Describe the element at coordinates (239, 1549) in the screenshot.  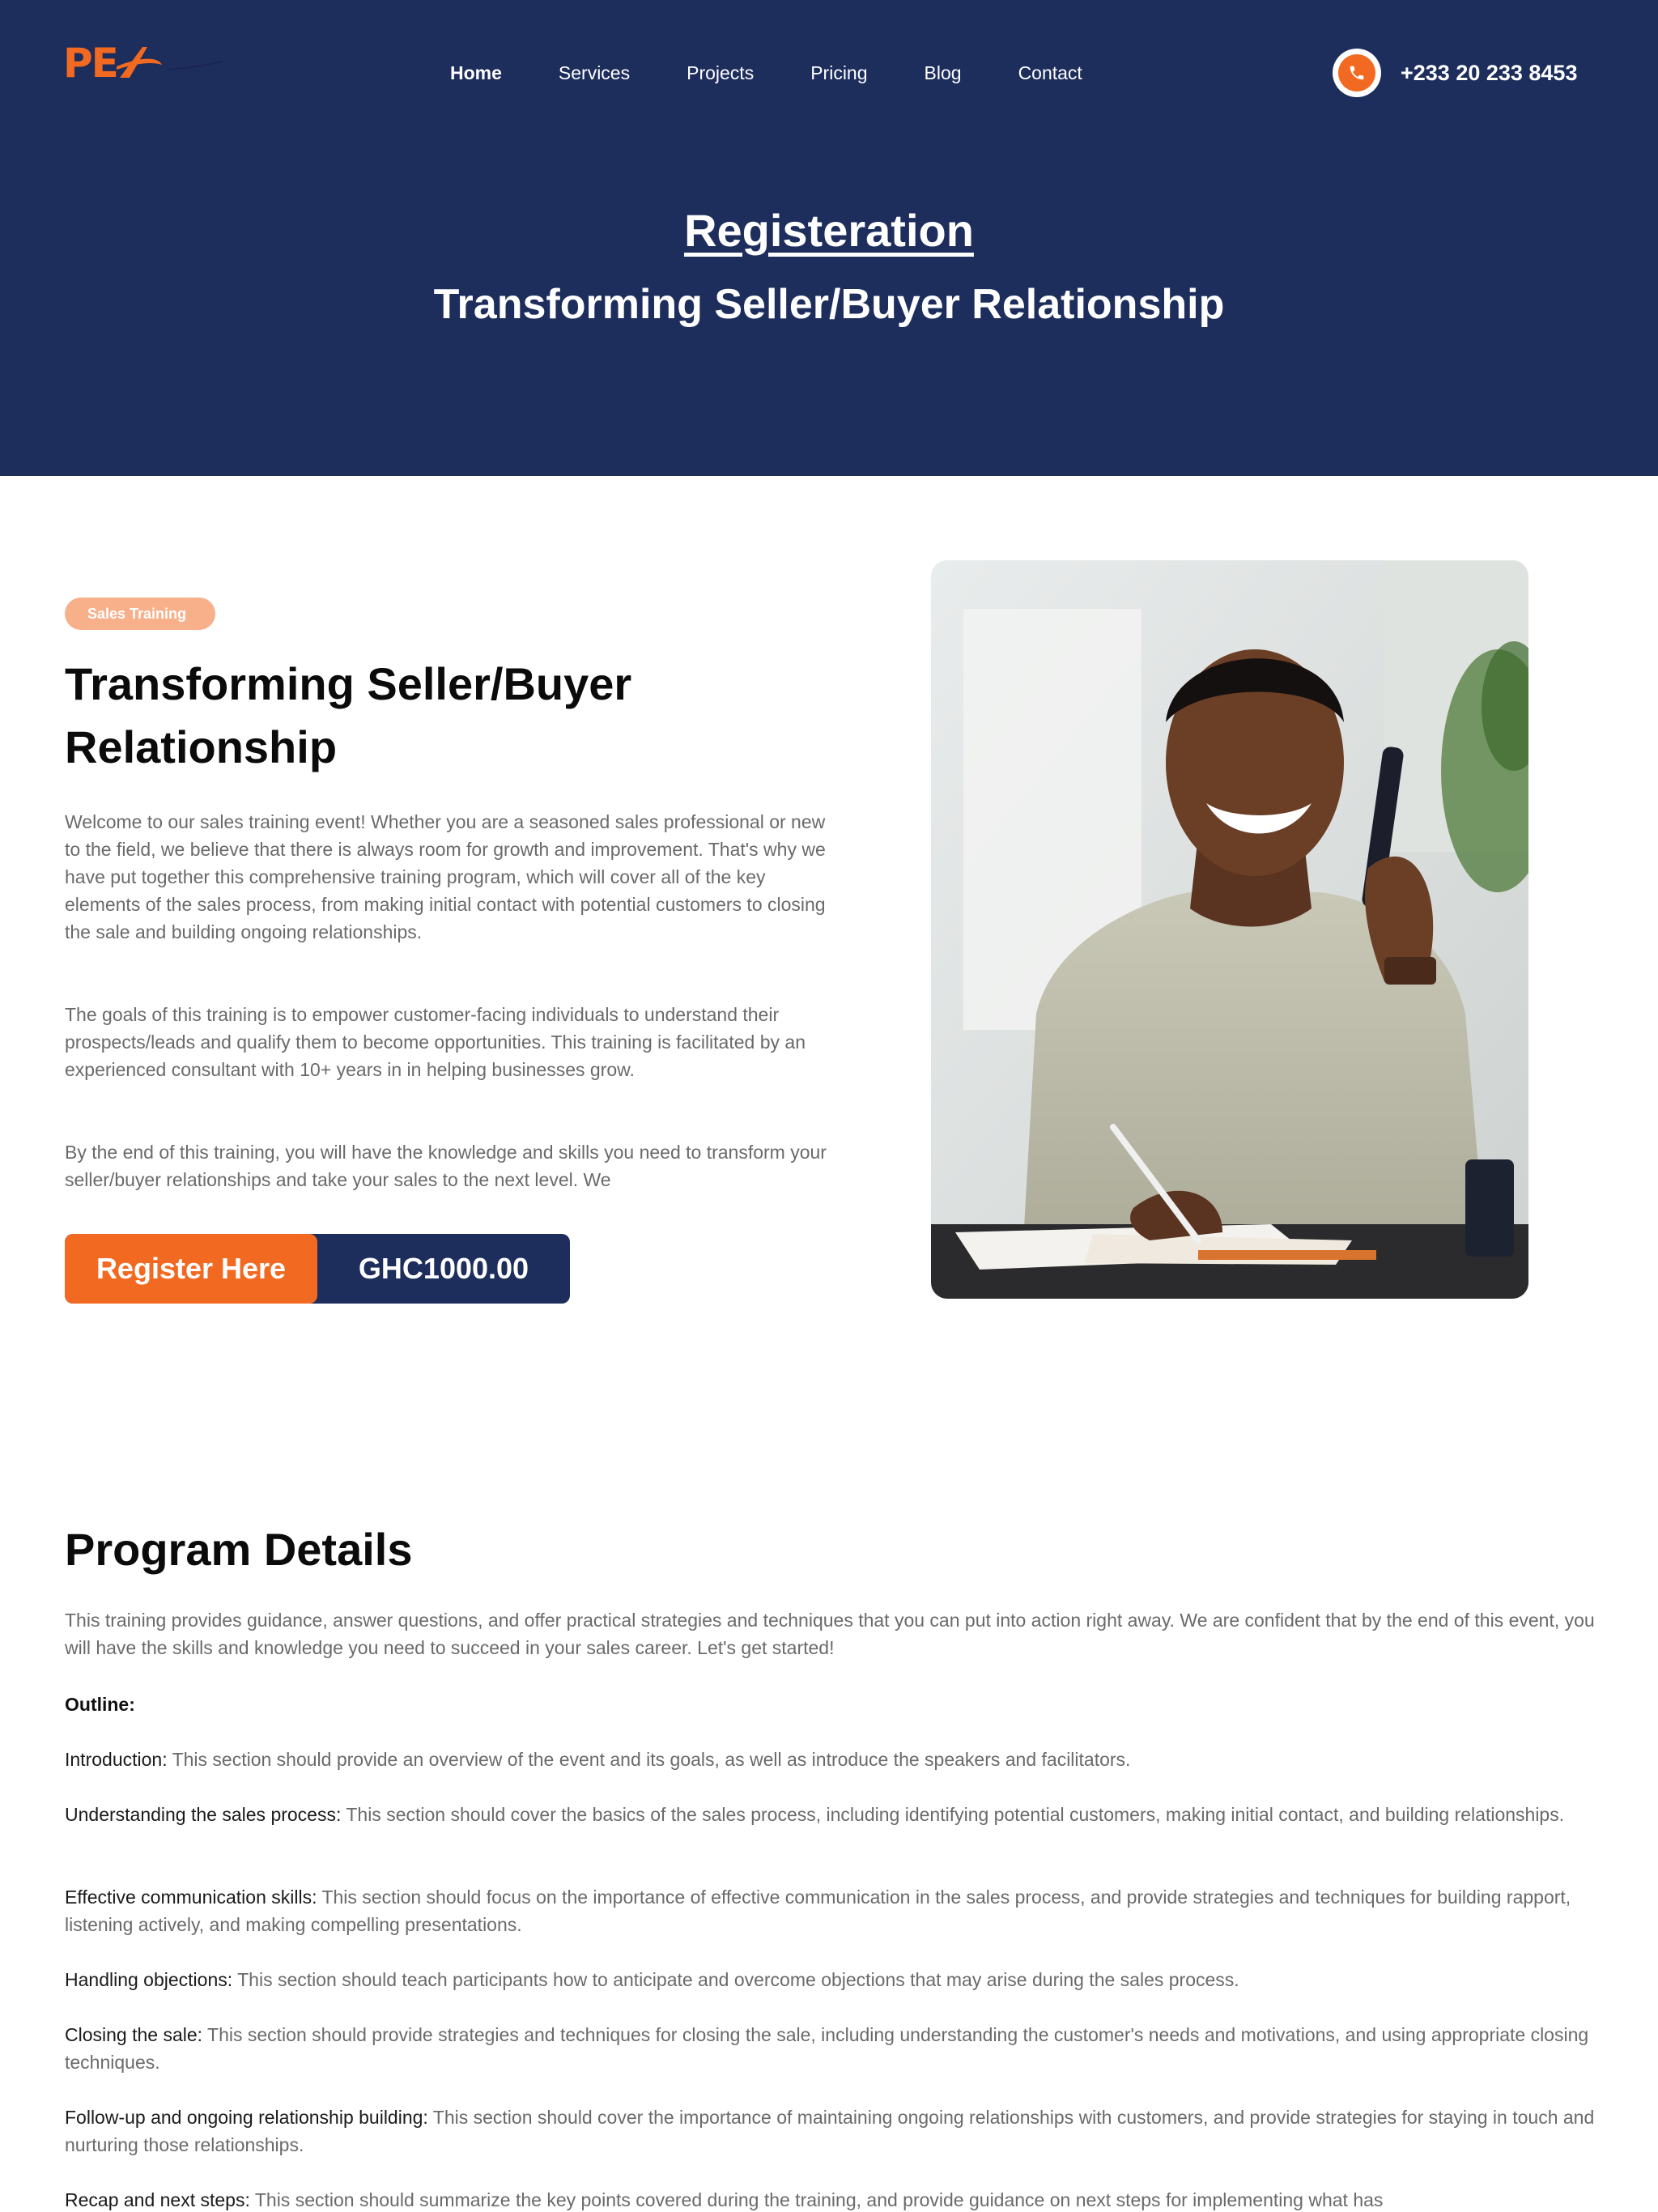
I see `program-details-title: Program Details` at that location.